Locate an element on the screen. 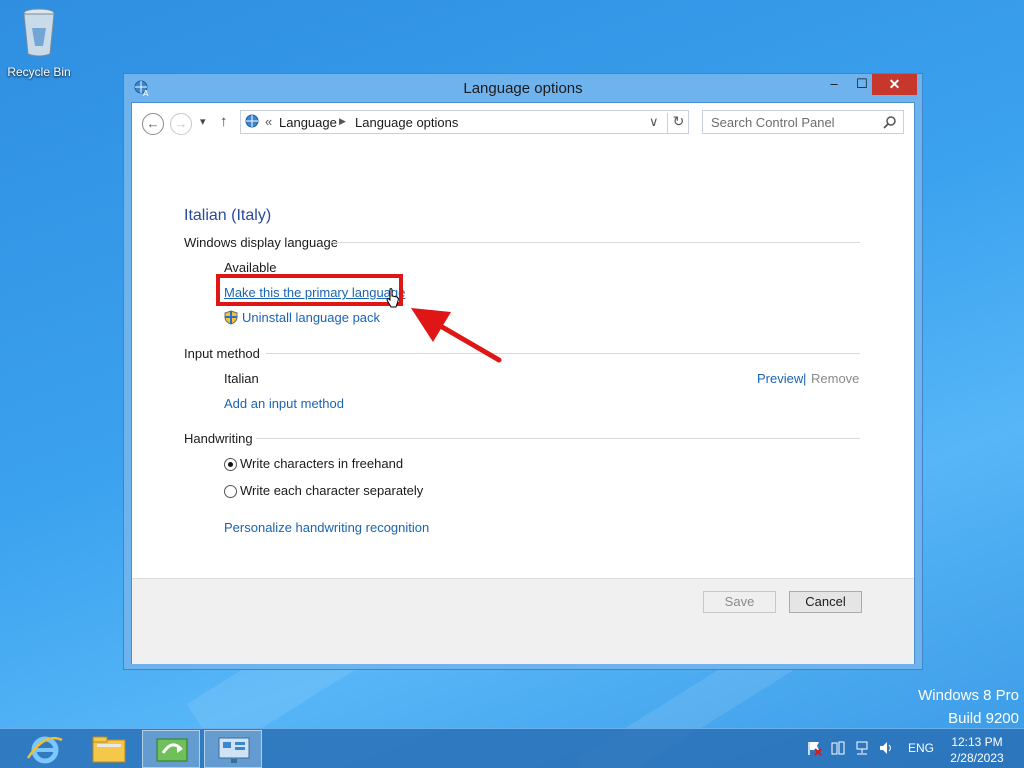 The height and width of the screenshot is (768, 1024). recycle-bin-icon is located at coordinates (39, 32).